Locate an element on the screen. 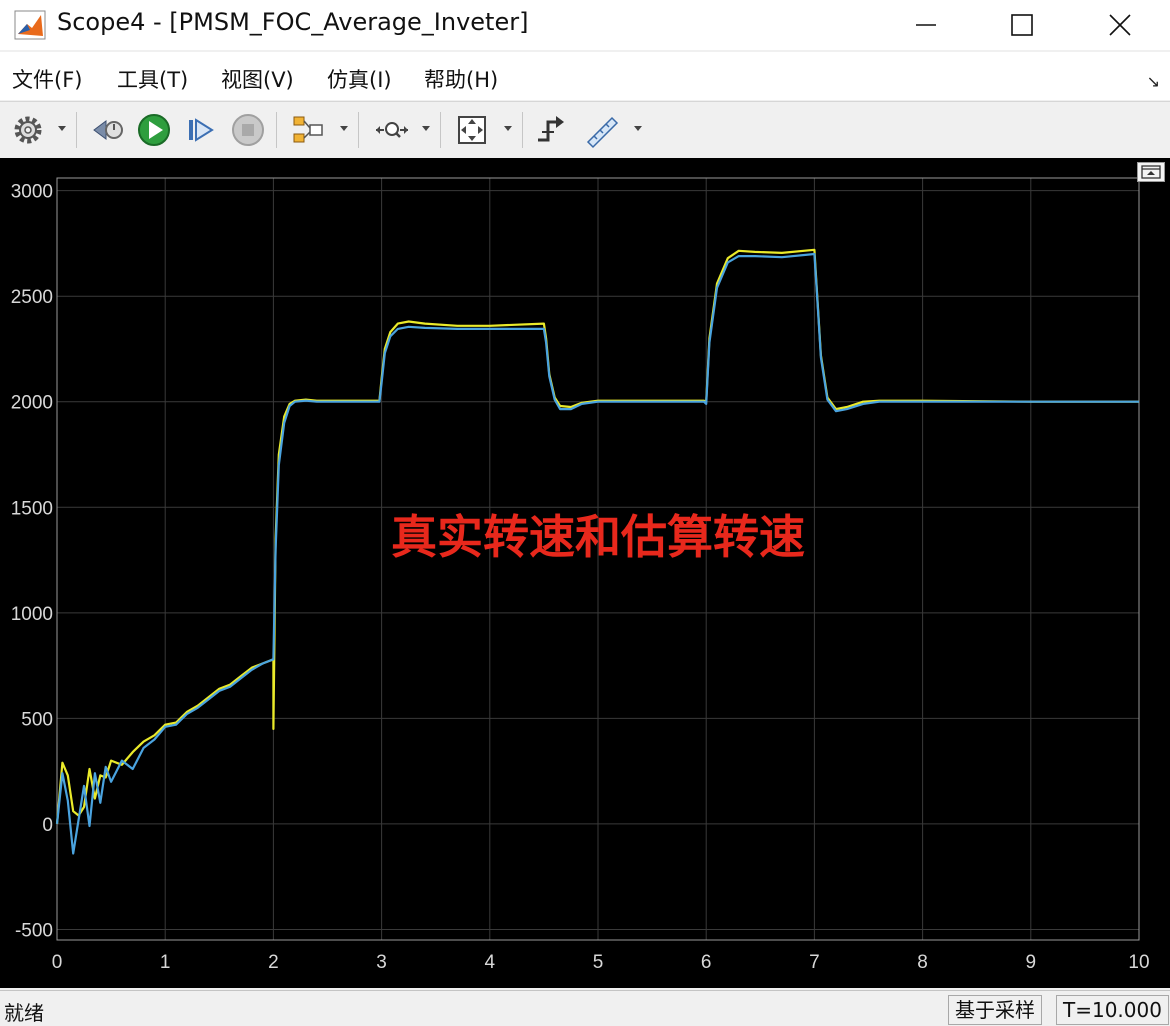 The image size is (1170, 1026). menu-simulation: 仿真(I) is located at coordinates (359, 79).